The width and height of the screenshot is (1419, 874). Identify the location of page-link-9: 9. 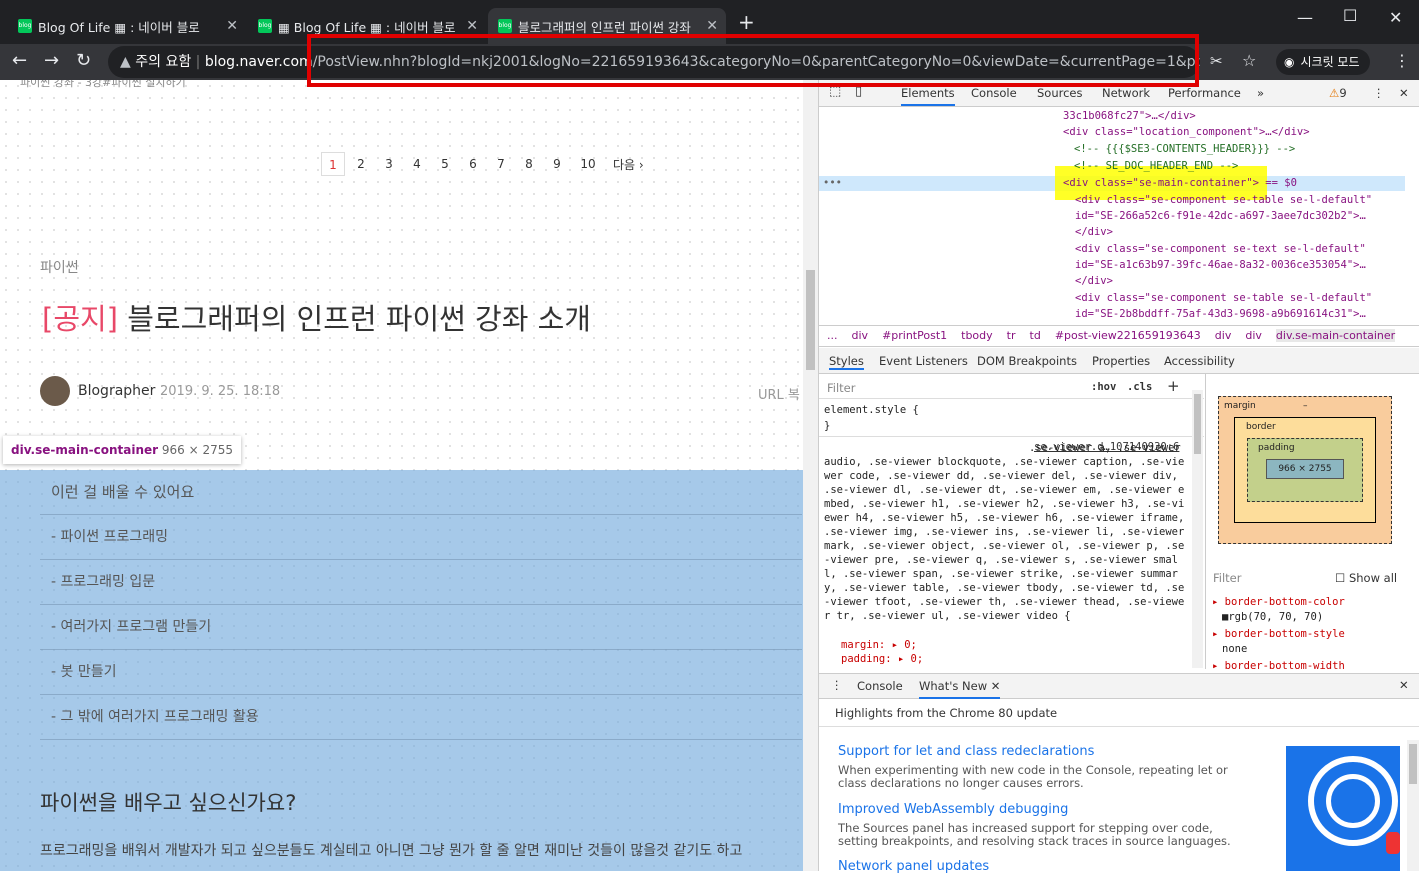
(557, 164).